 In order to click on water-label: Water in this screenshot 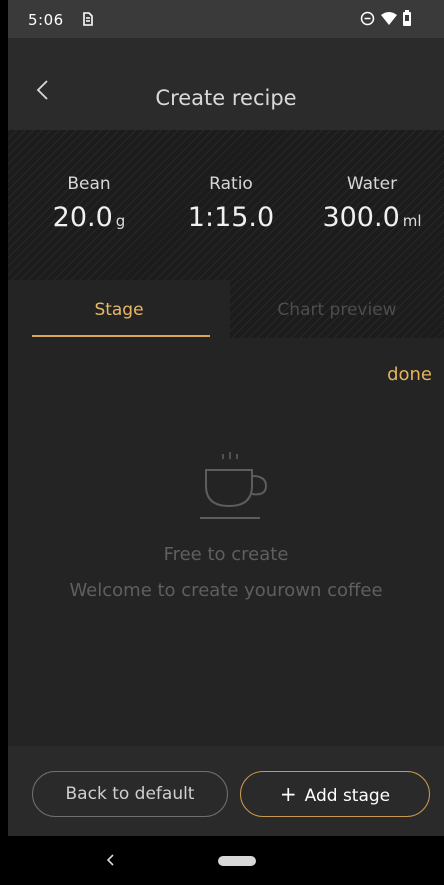, I will do `click(372, 184)`.